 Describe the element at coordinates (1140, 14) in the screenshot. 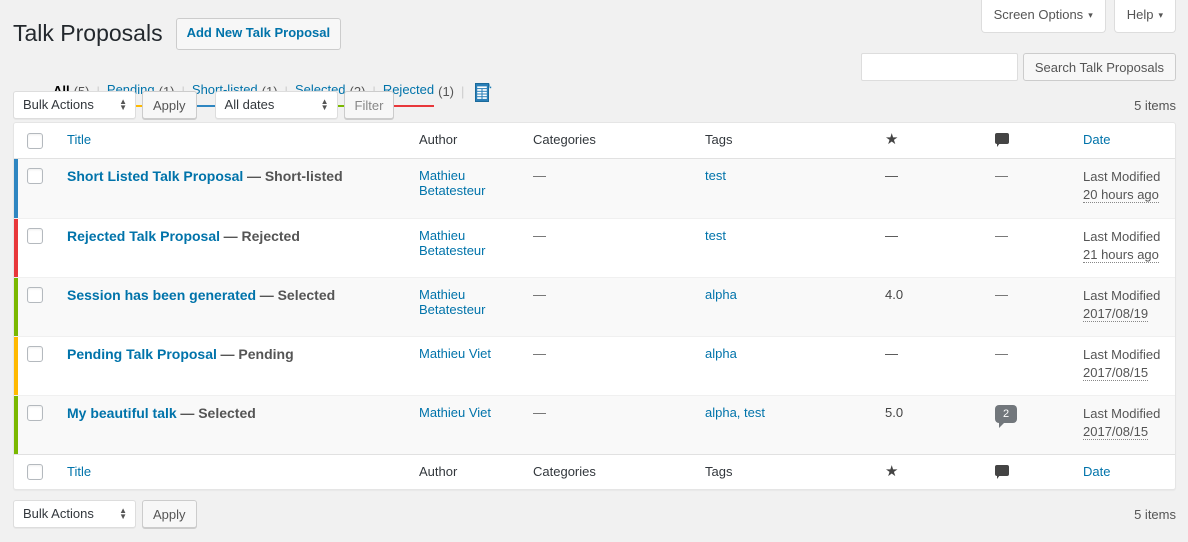

I see `help-label: Help` at that location.